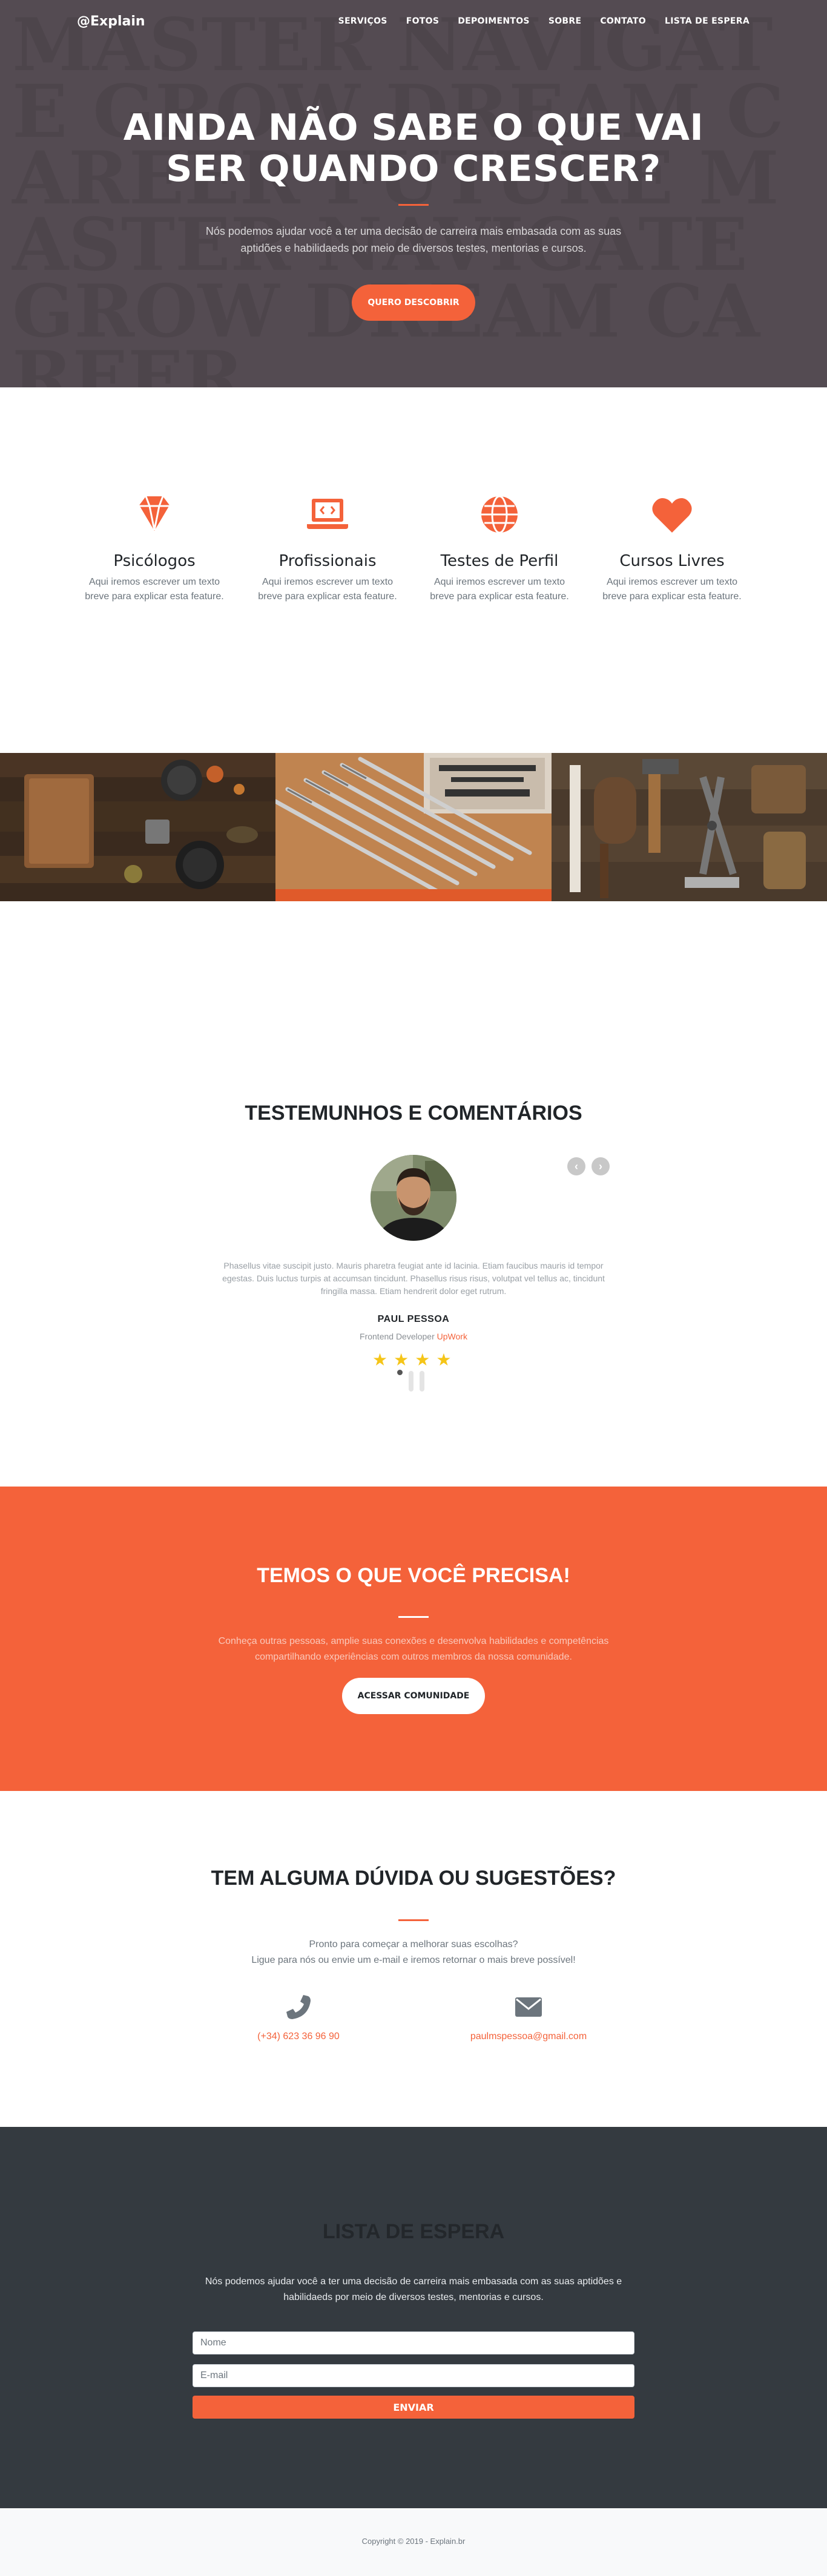 Image resolution: width=827 pixels, height=2576 pixels. What do you see at coordinates (413, 1336) in the screenshot?
I see `testimonial-role: Frontend Developer UpWork` at bounding box center [413, 1336].